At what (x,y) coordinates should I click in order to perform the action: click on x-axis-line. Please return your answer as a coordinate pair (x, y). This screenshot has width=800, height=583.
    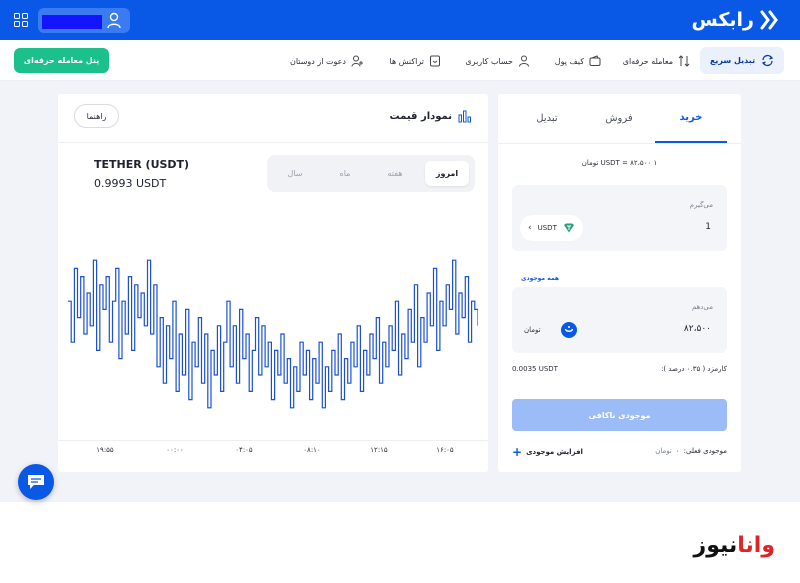
    Looking at the image, I should click on (273, 440).